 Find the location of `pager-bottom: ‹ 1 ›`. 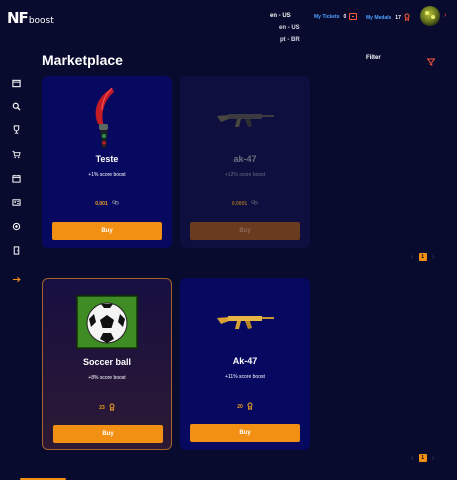

pager-bottom: ‹ 1 › is located at coordinates (422, 457).